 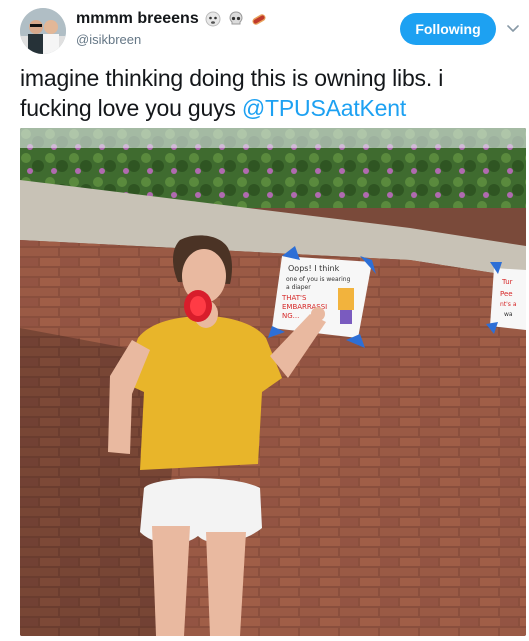 What do you see at coordinates (137, 19) in the screenshot?
I see `display-name: mmmm breeens` at bounding box center [137, 19].